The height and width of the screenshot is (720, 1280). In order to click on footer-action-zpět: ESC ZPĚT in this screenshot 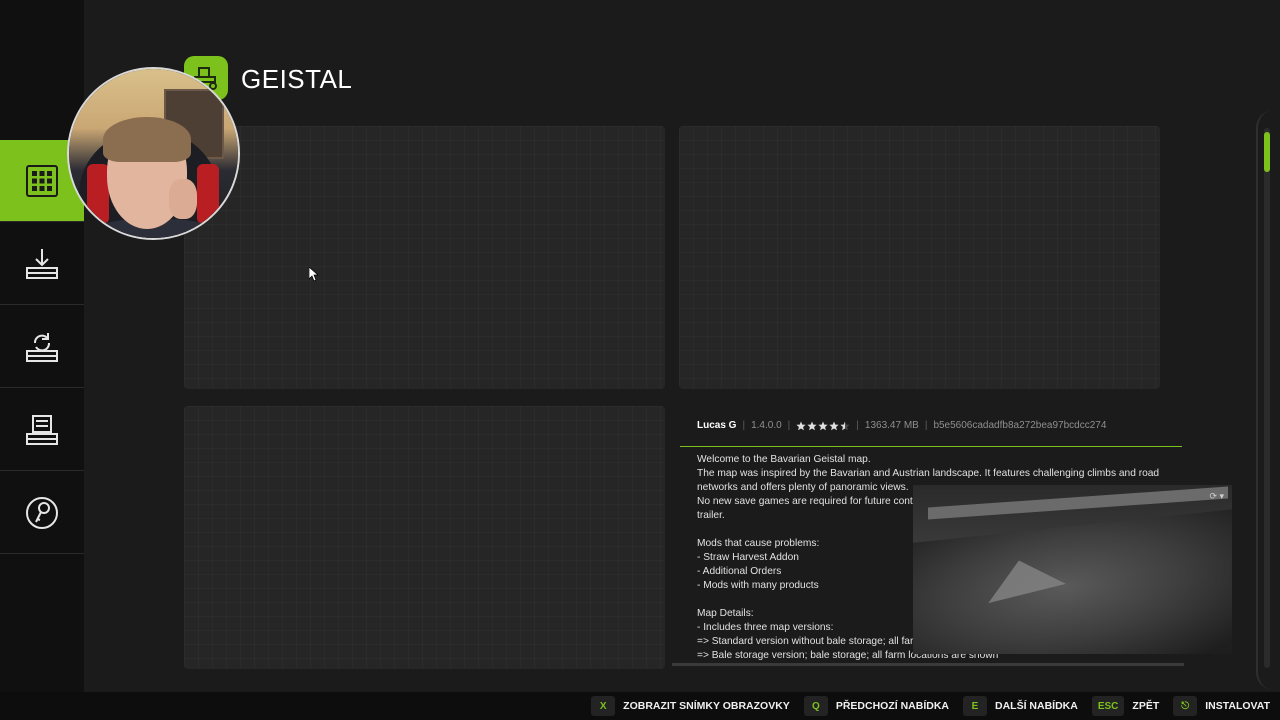, I will do `click(1125, 706)`.